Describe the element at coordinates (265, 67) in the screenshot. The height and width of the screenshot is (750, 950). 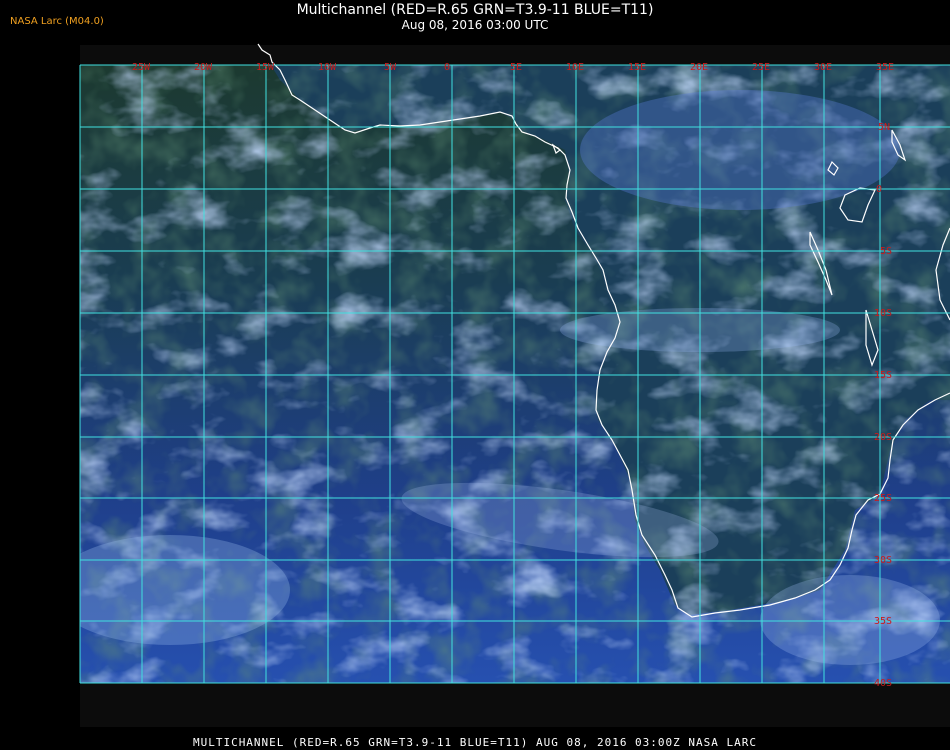
I see `lon-label-15w: 15W` at that location.